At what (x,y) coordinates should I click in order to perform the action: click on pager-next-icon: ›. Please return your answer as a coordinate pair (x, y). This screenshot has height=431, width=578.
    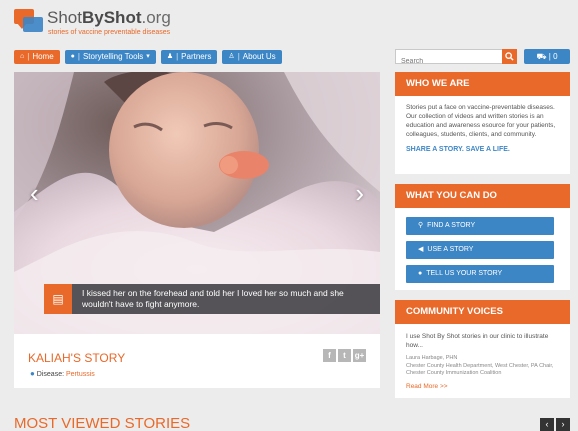
    Looking at the image, I should click on (563, 424).